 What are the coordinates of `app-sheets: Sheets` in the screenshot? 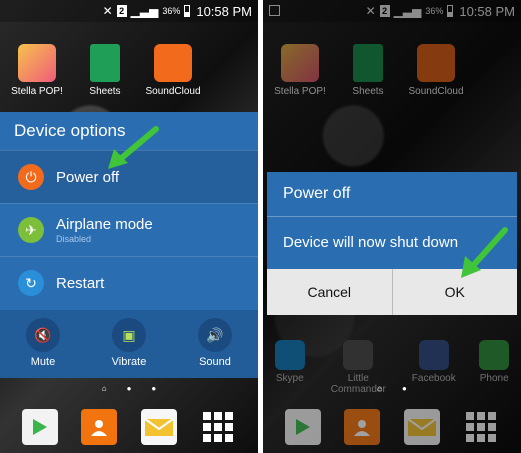 It's located at (105, 70).